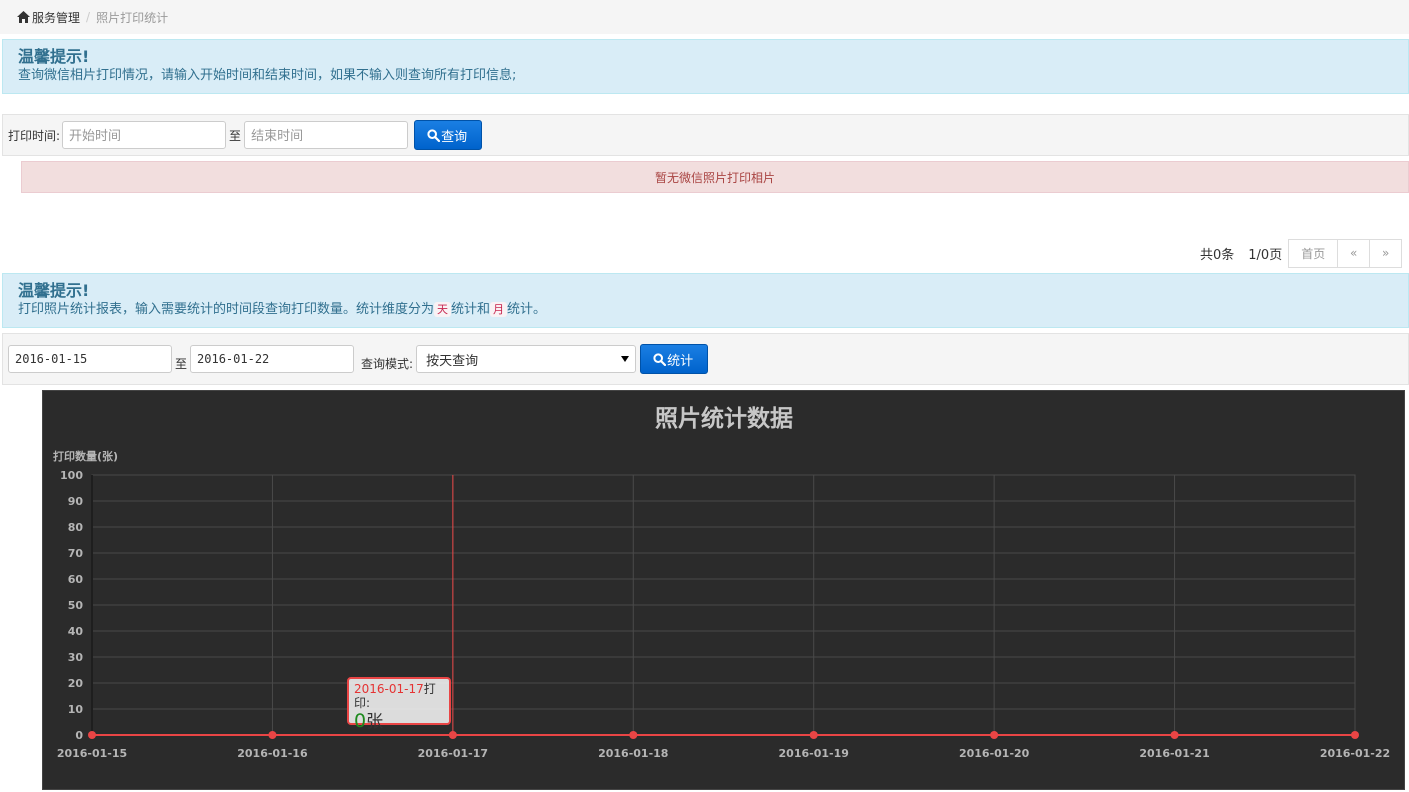 The height and width of the screenshot is (792, 1409). What do you see at coordinates (76, 657) in the screenshot?
I see `y-tick-label: 30` at bounding box center [76, 657].